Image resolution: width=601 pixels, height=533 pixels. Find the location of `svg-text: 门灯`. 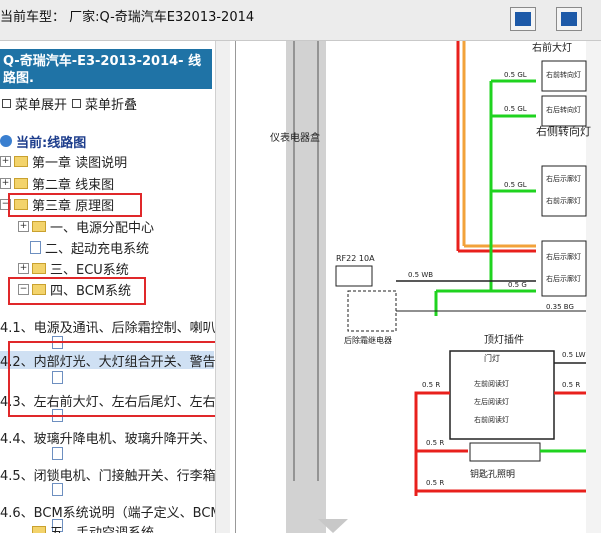

svg-text: 门灯 is located at coordinates (492, 358).